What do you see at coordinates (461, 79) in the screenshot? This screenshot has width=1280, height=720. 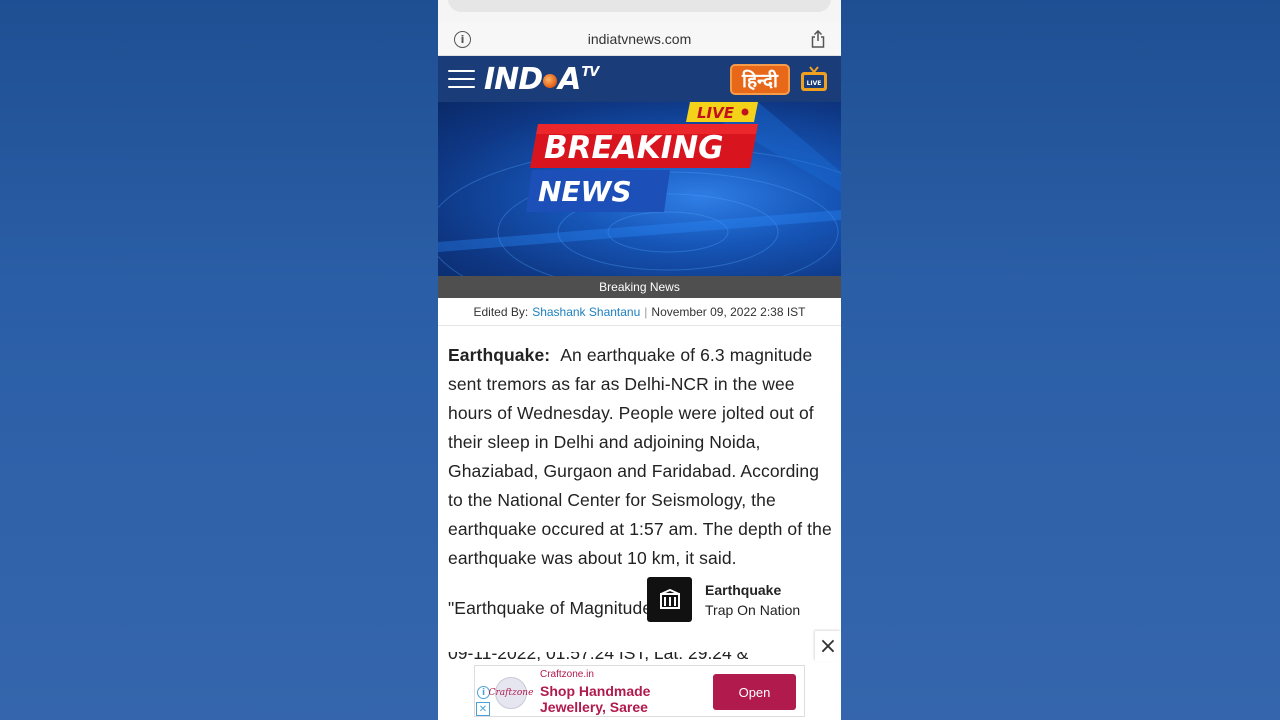 I see `menu-icon` at bounding box center [461, 79].